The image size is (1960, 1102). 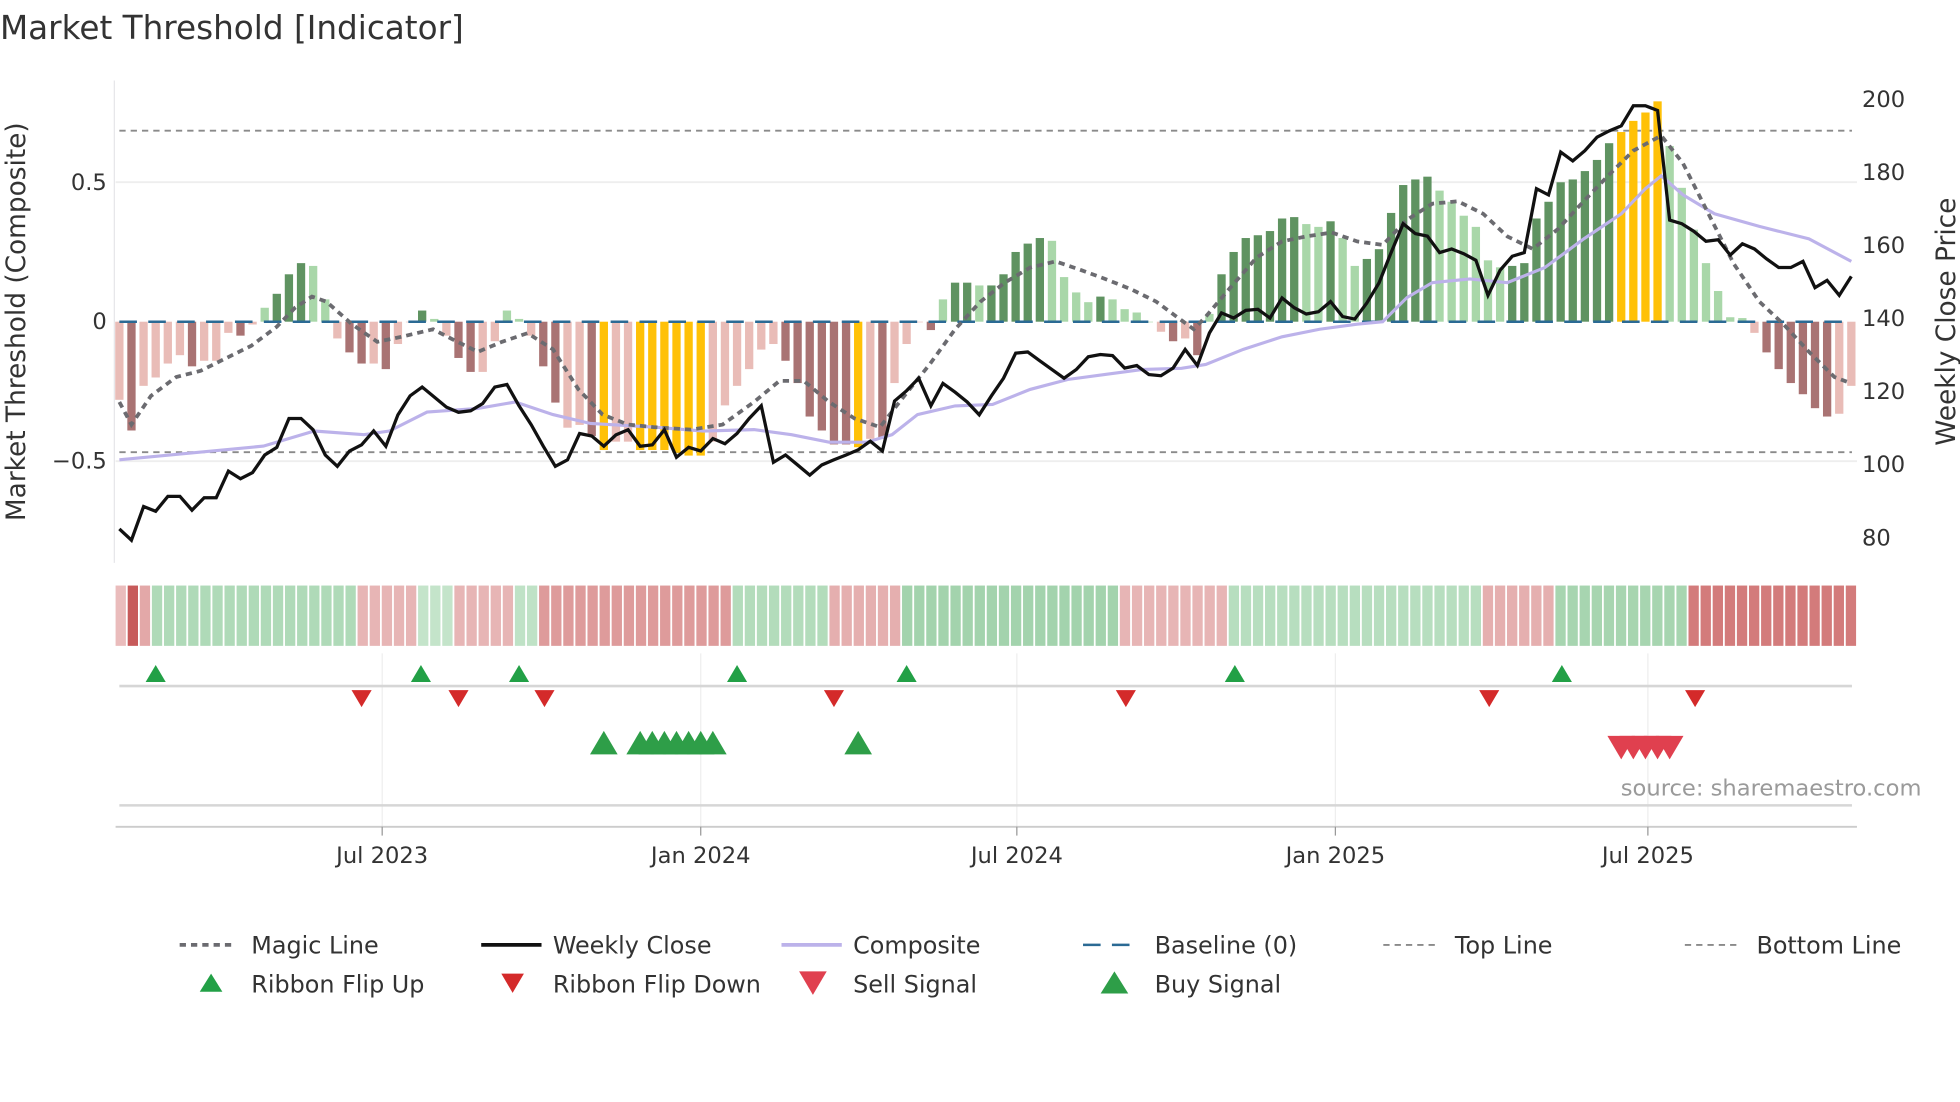 What do you see at coordinates (211, 982) in the screenshot?
I see `flip-up-legend-icon` at bounding box center [211, 982].